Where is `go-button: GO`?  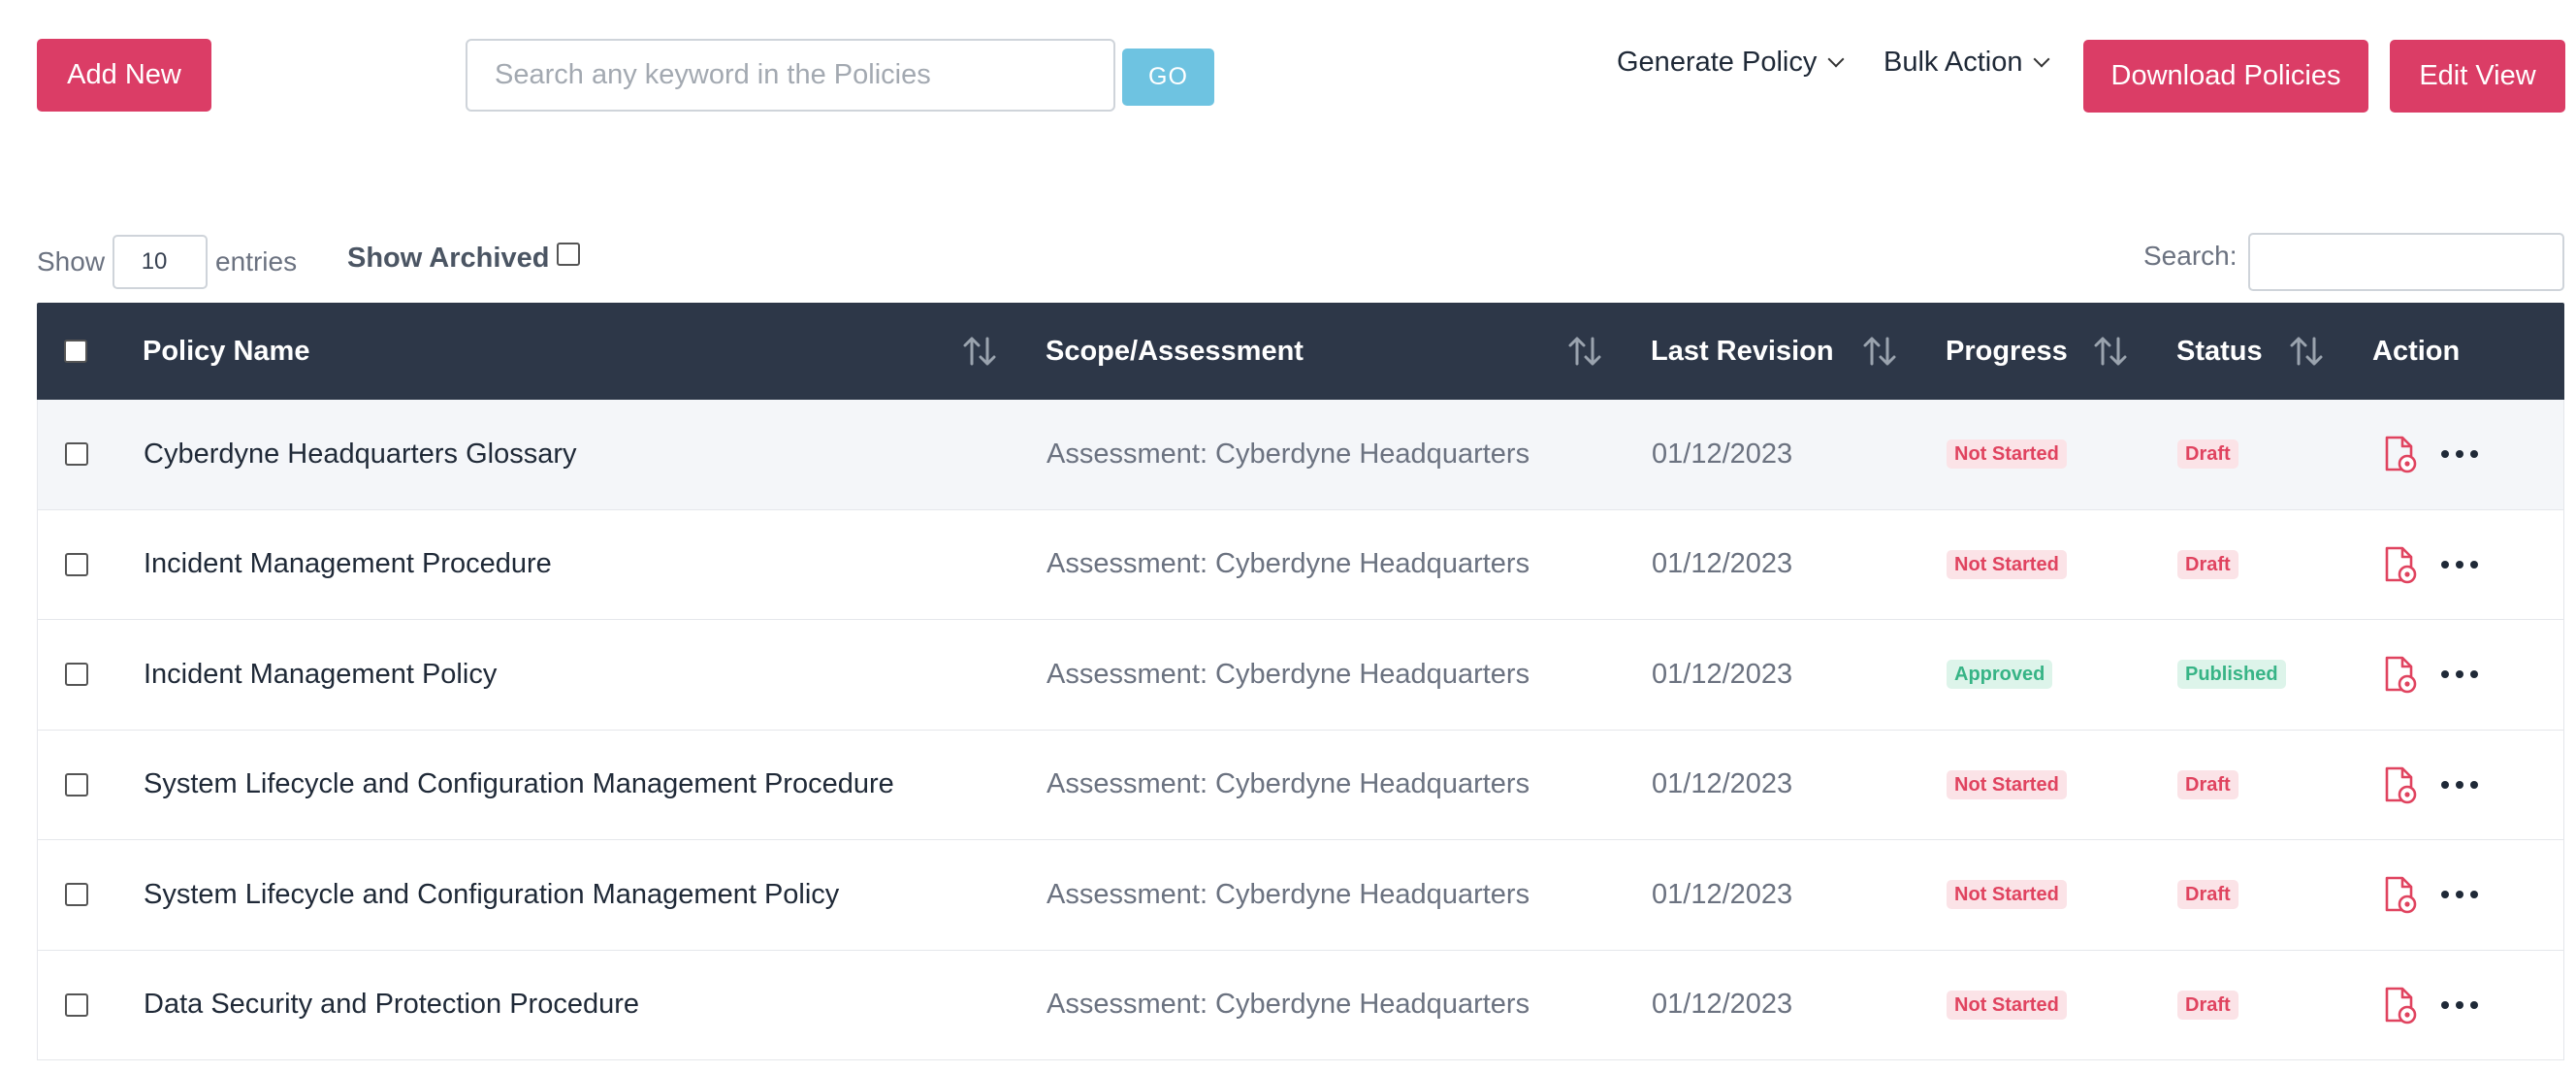
go-button: GO is located at coordinates (1168, 77).